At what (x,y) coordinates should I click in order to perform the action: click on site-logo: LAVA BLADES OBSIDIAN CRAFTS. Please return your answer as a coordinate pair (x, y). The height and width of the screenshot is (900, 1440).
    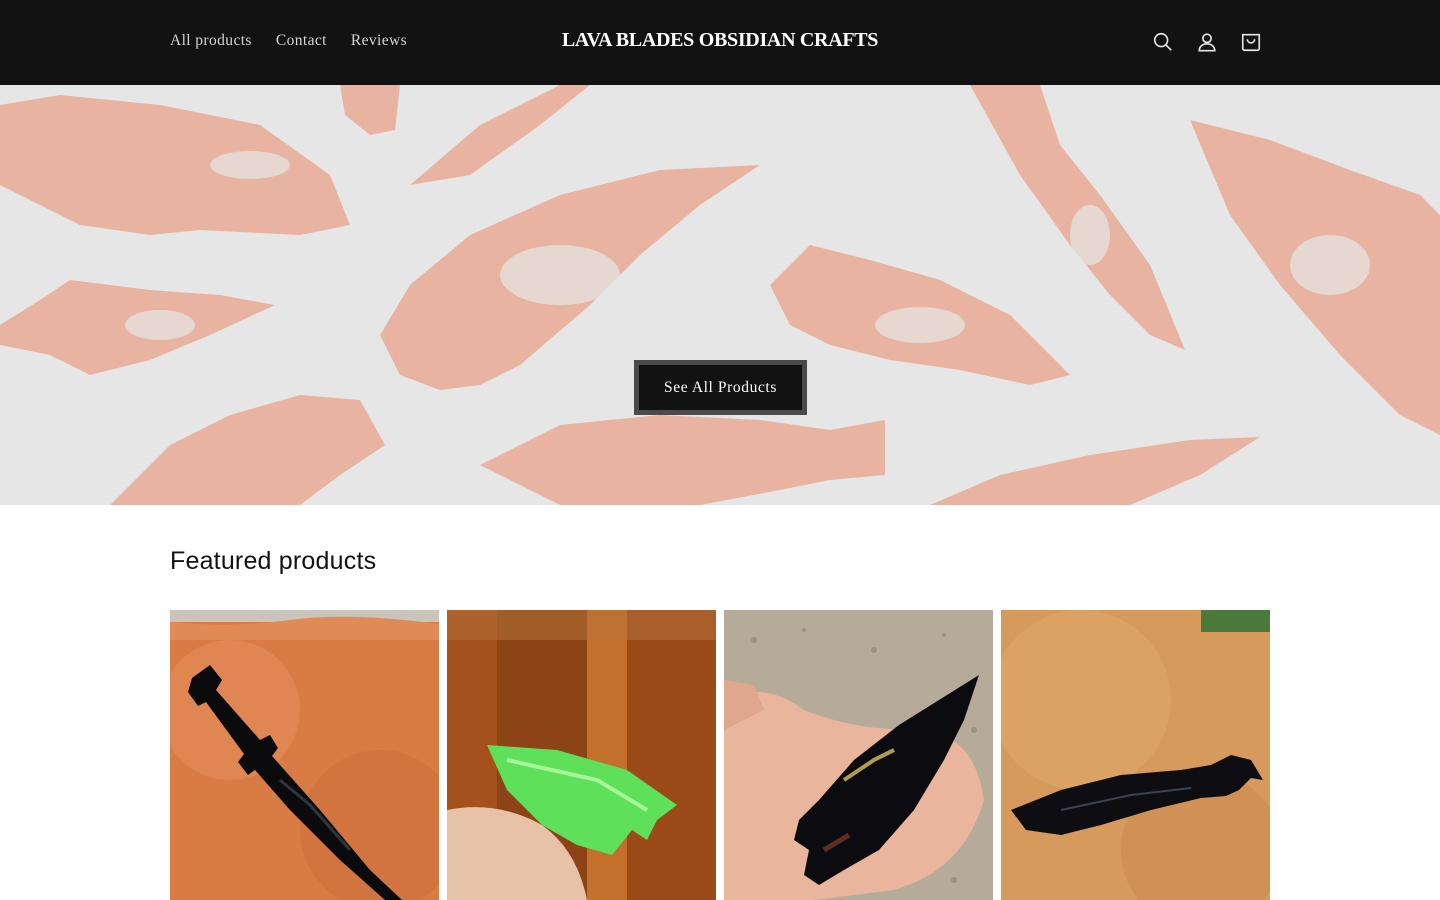
    Looking at the image, I should click on (720, 40).